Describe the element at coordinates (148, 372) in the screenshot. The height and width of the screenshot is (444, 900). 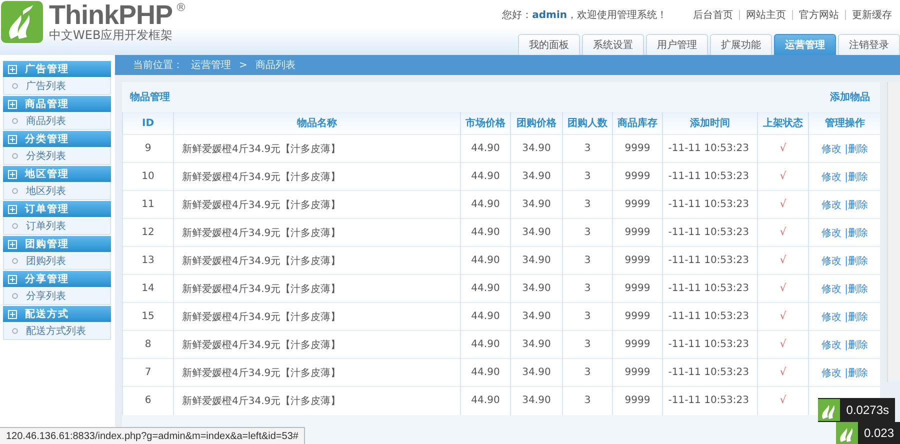
I see `table-cell: 7` at that location.